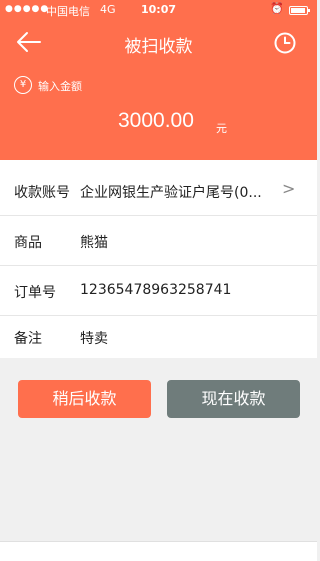 The height and width of the screenshot is (561, 320). I want to click on status-bar: ●●●●● 中国电信 4G 10:07 ⏰, so click(158, 10).